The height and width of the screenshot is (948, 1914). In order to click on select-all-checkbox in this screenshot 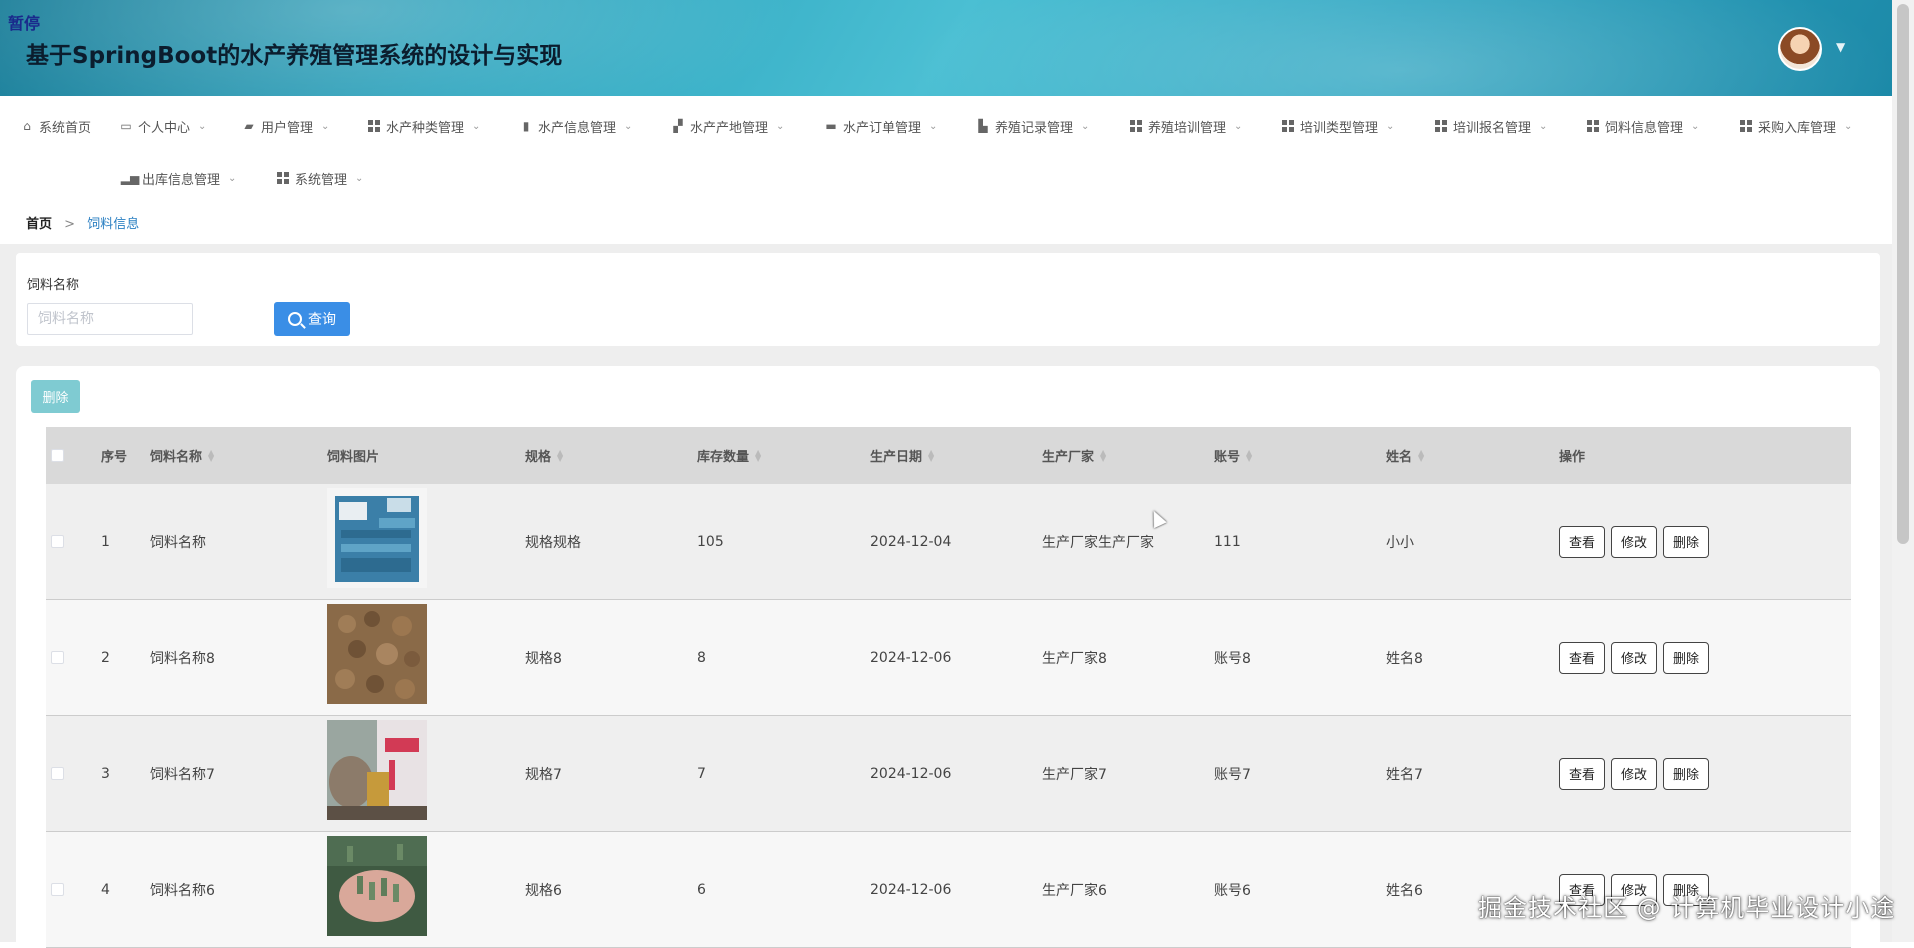, I will do `click(57, 455)`.